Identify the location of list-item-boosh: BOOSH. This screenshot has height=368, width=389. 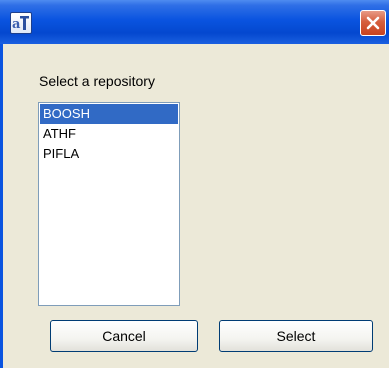
(109, 114).